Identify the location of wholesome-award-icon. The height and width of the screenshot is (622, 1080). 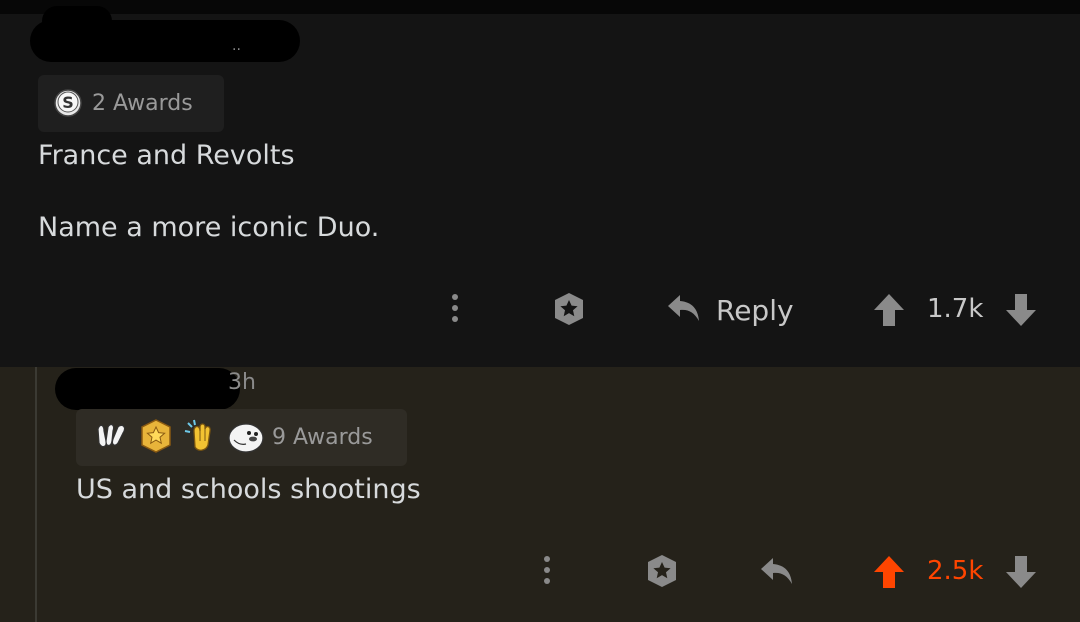
(113, 438).